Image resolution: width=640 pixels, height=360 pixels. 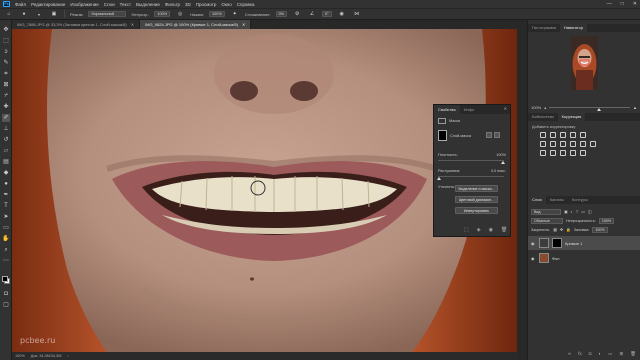 I want to click on zoom-slider-knob, so click(x=599, y=109).